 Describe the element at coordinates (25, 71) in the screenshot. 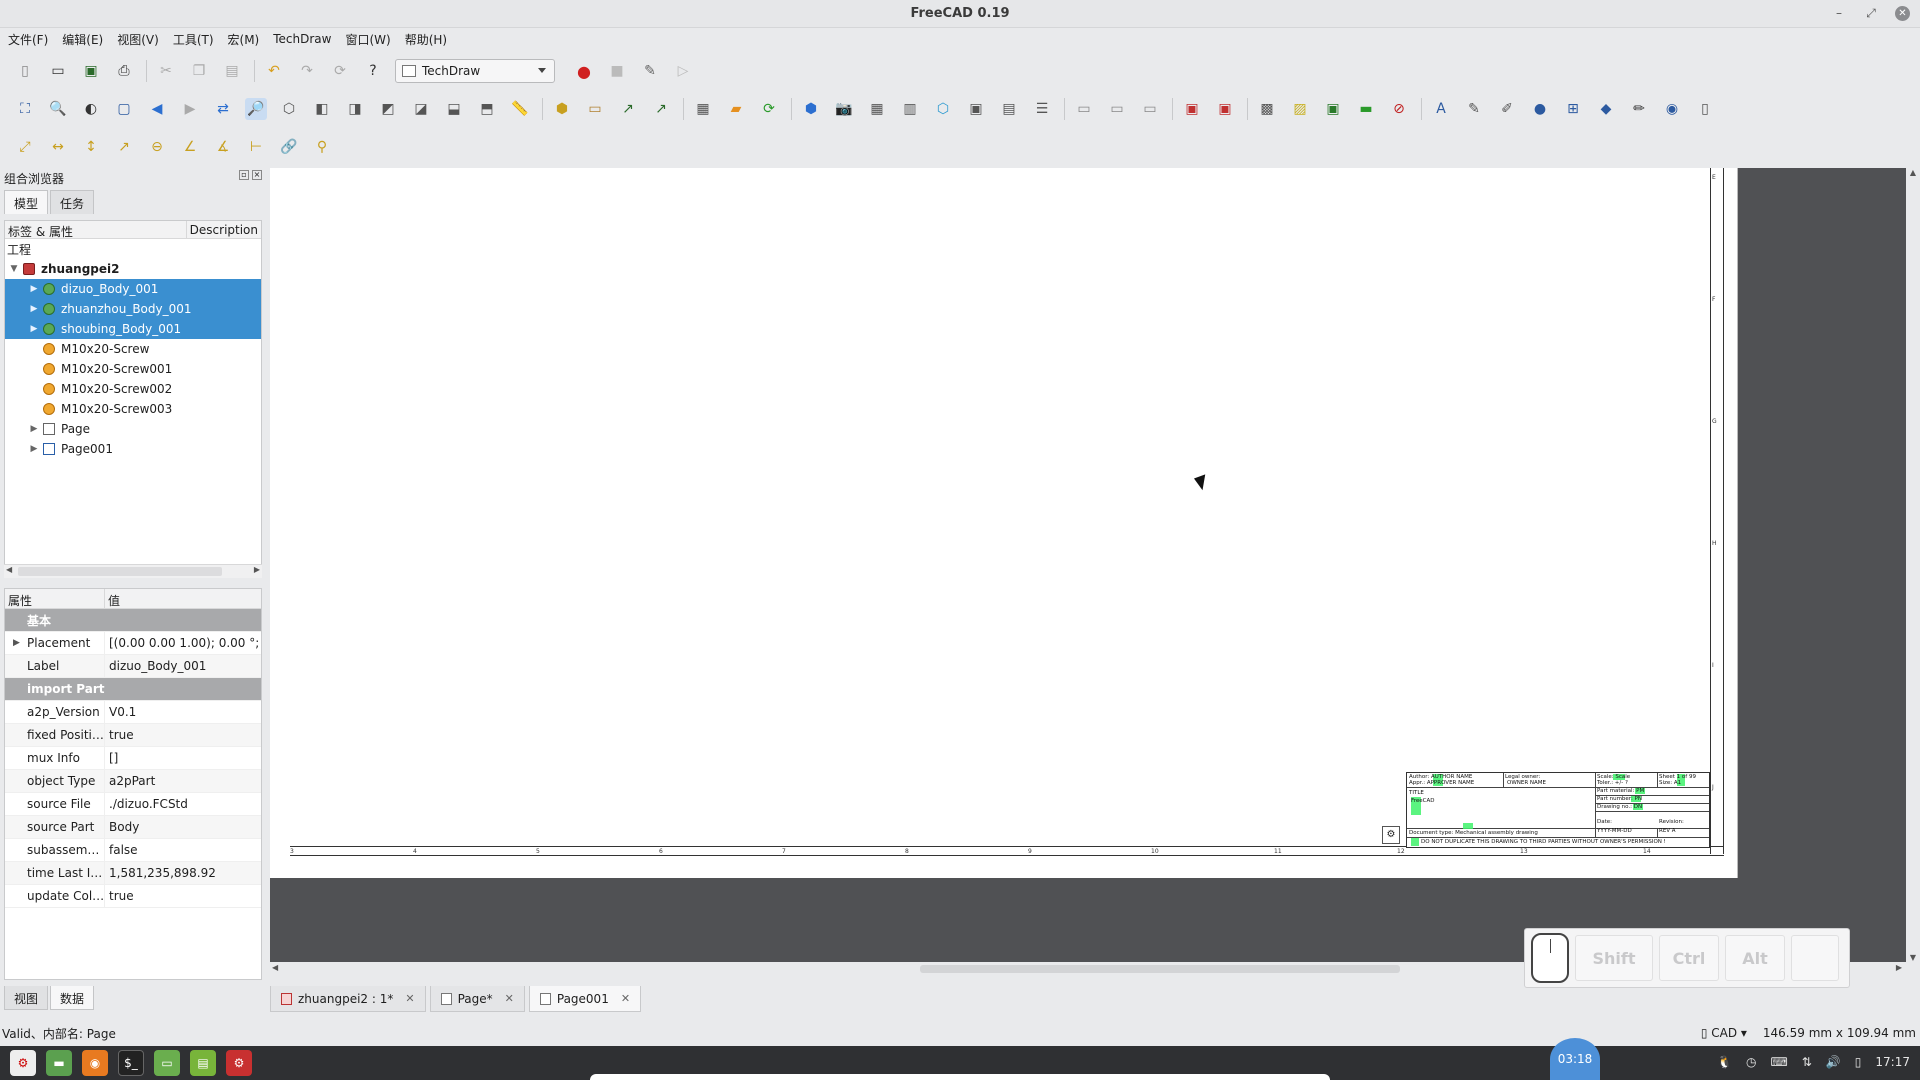

I see `new-file-icon: ▯` at that location.